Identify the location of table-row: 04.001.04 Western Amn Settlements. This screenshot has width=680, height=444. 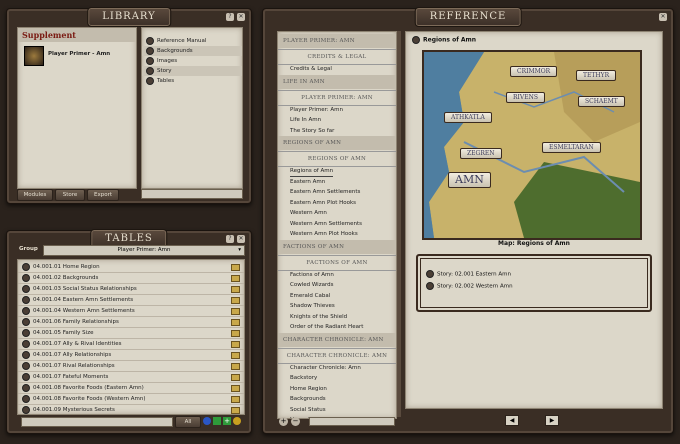
(131, 311).